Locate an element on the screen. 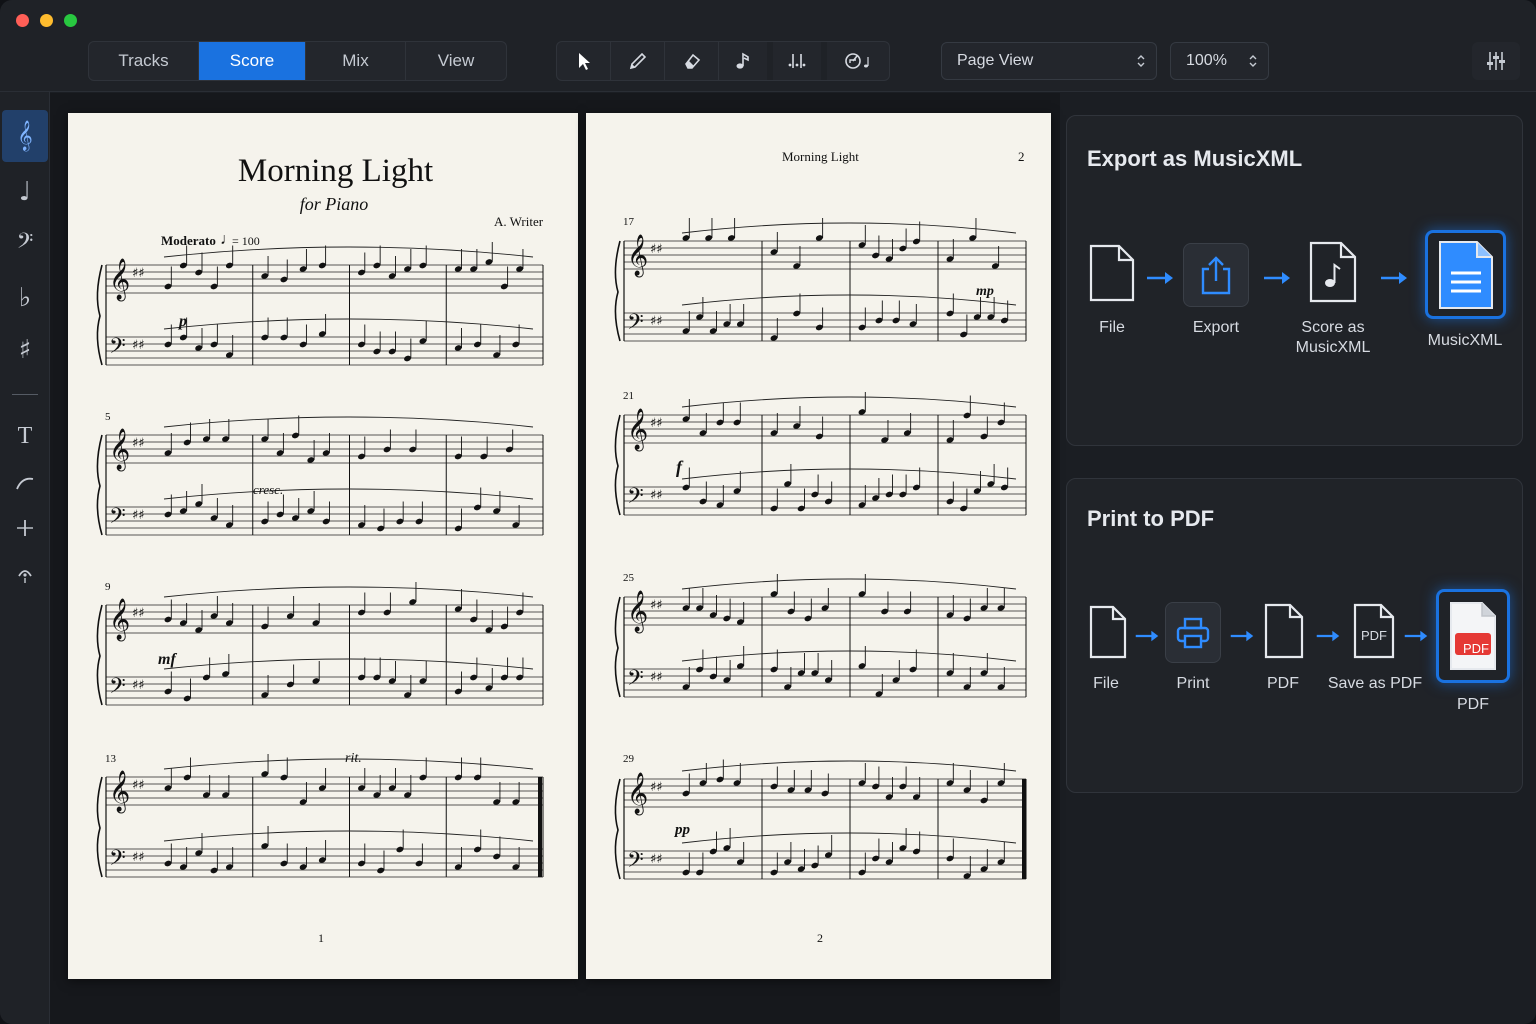  step-pdf-result-label: PDF is located at coordinates (1473, 704).